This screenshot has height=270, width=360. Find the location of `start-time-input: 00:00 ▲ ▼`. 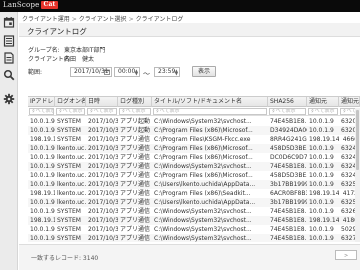

start-time-input: 00:00 ▲ ▼ is located at coordinates (127, 72).